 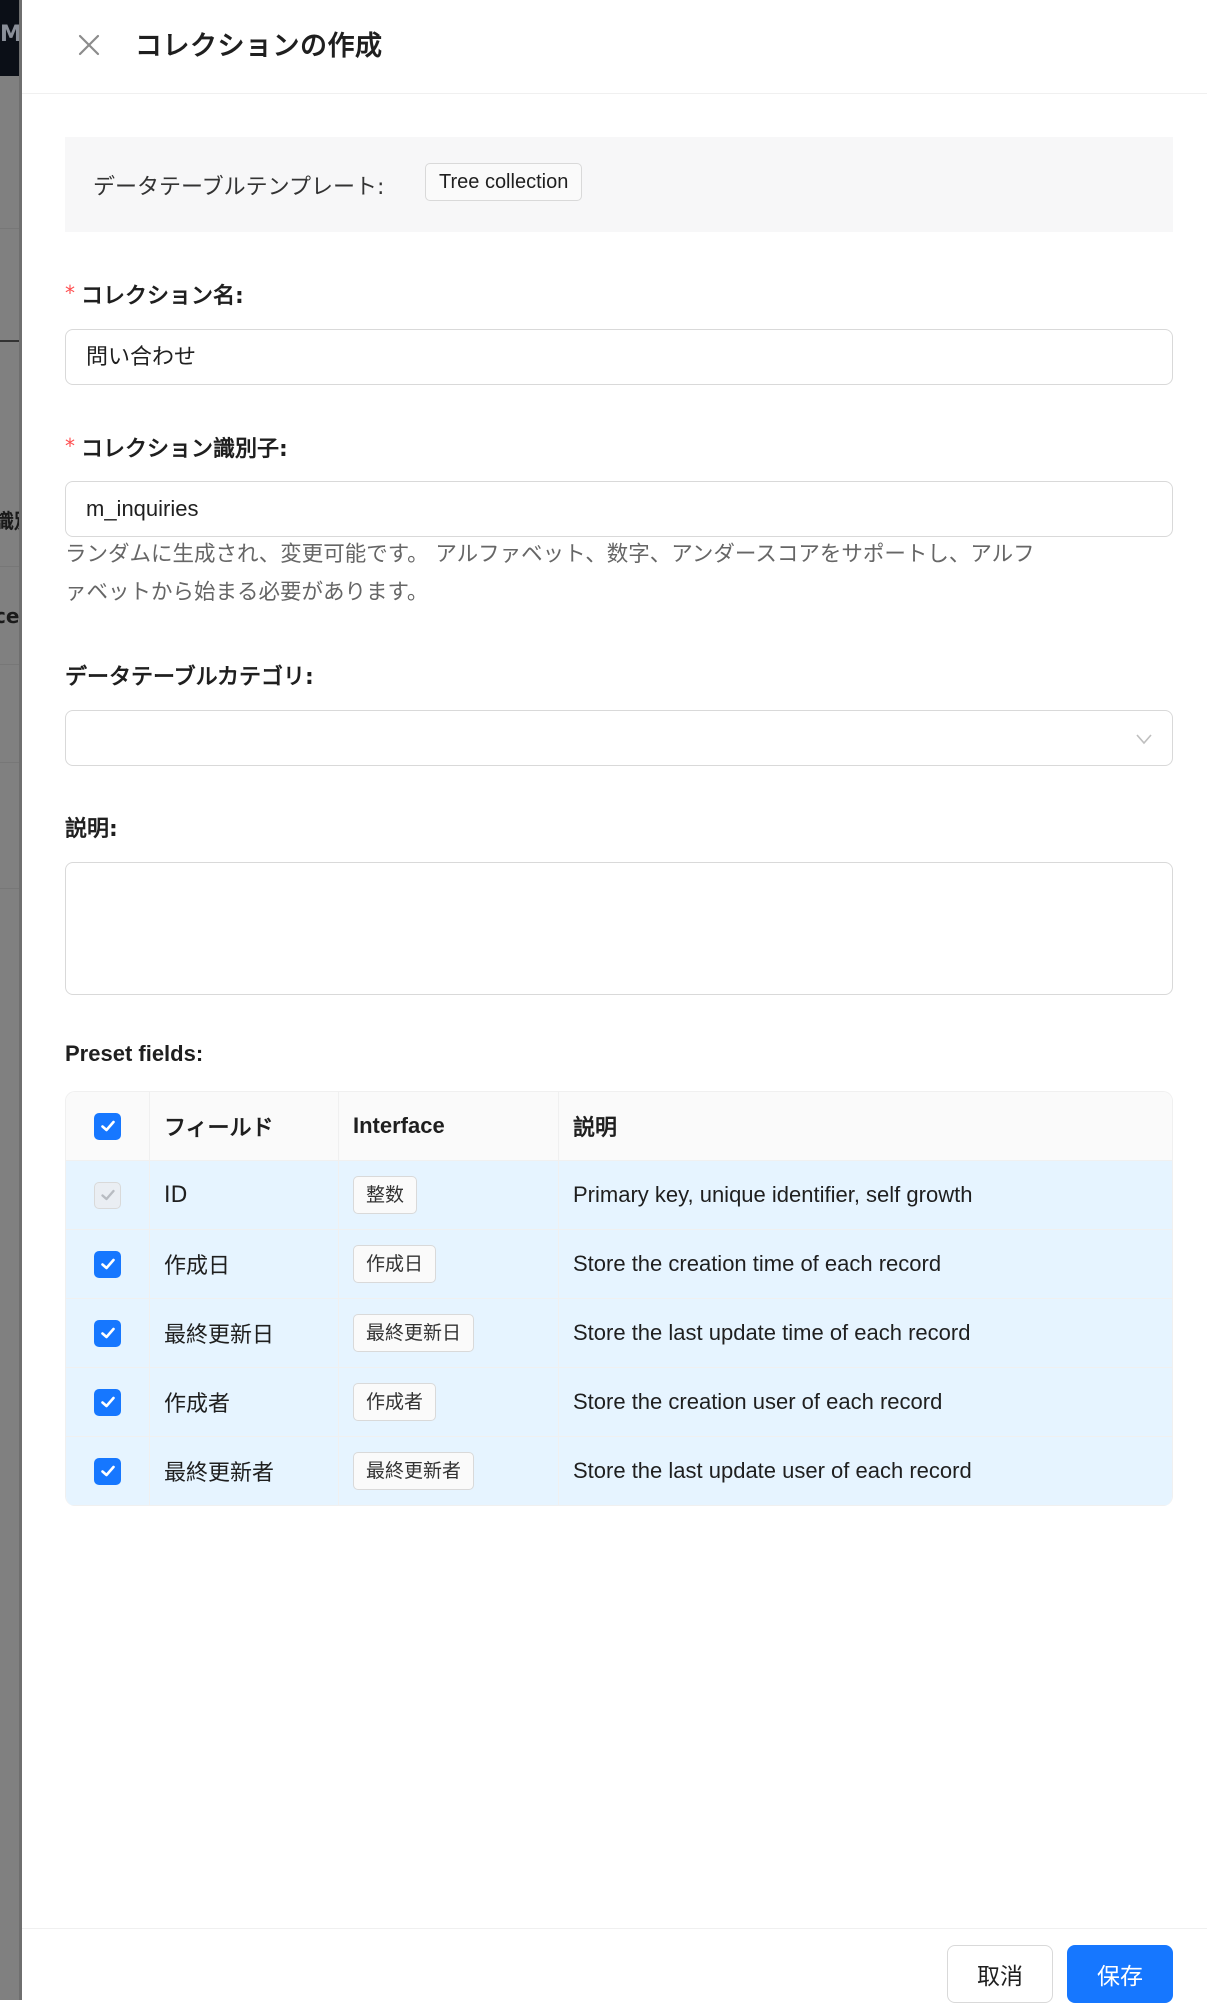 What do you see at coordinates (244, 1333) in the screenshot?
I see `field-name: 最終更新日` at bounding box center [244, 1333].